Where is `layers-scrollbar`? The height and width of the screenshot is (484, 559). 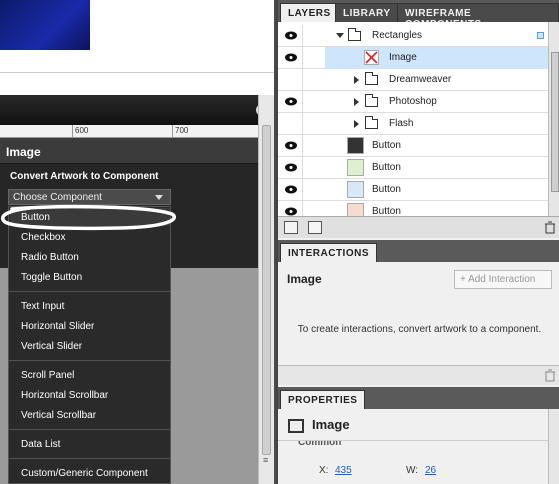
layers-scrollbar is located at coordinates (553, 119).